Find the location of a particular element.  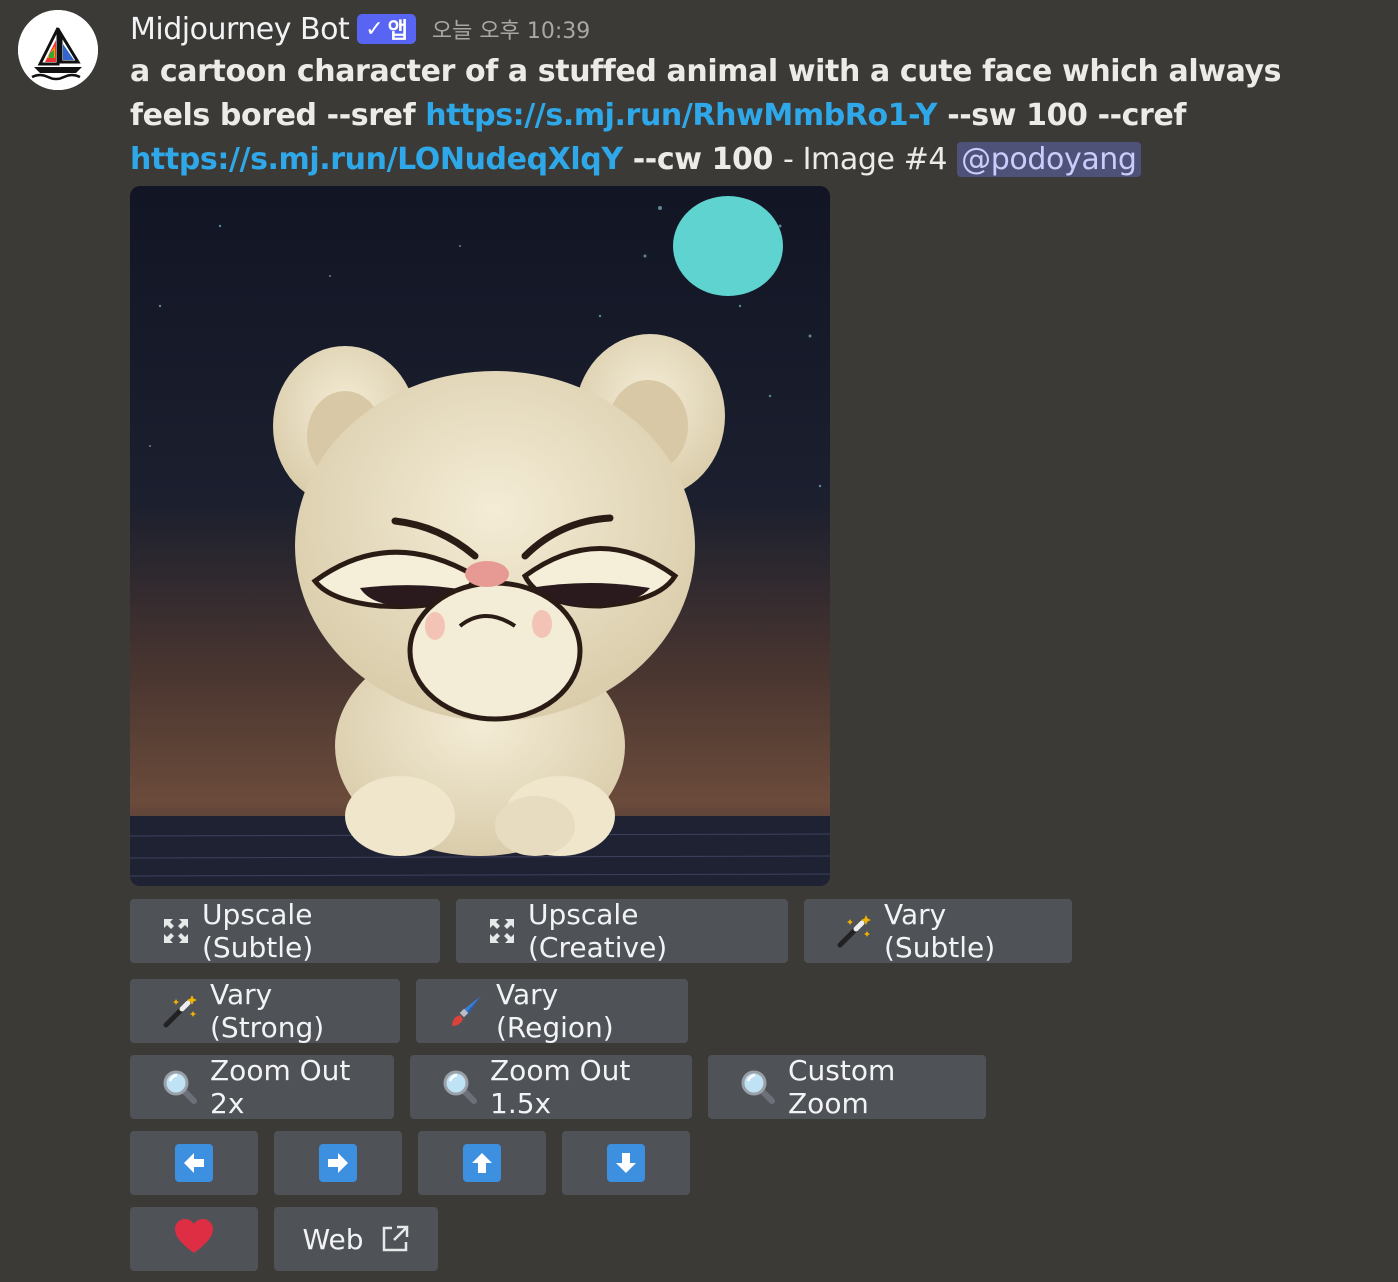

vary-subtle-button: Vary (Subtle) is located at coordinates (938, 931).